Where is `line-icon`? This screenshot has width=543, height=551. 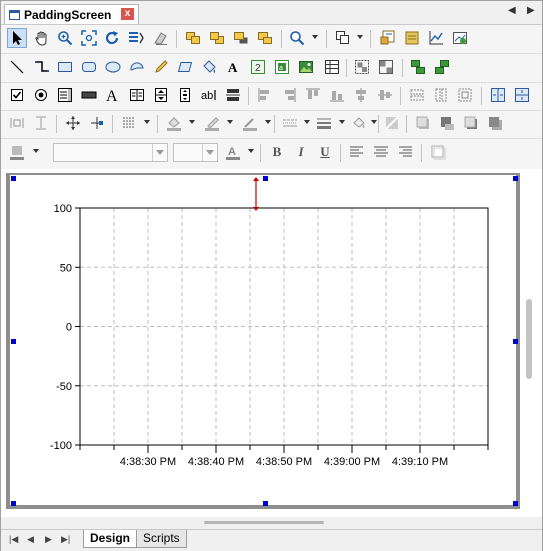
line-icon is located at coordinates (17, 67).